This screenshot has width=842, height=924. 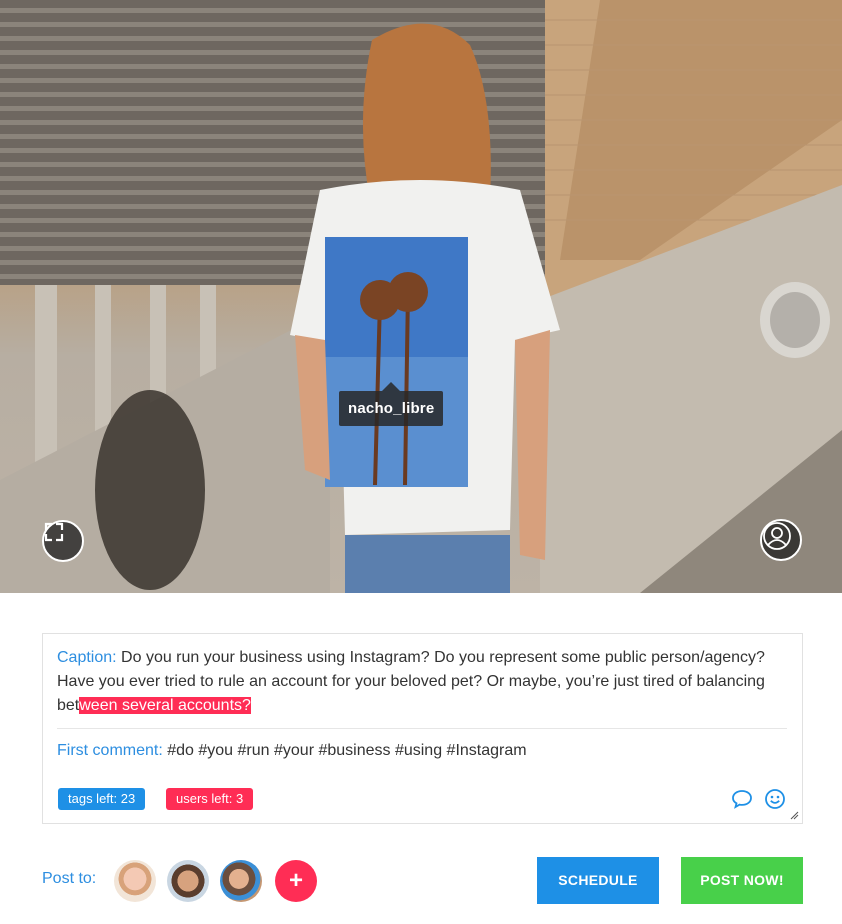 I want to click on editor-divider, so click(x=422, y=728).